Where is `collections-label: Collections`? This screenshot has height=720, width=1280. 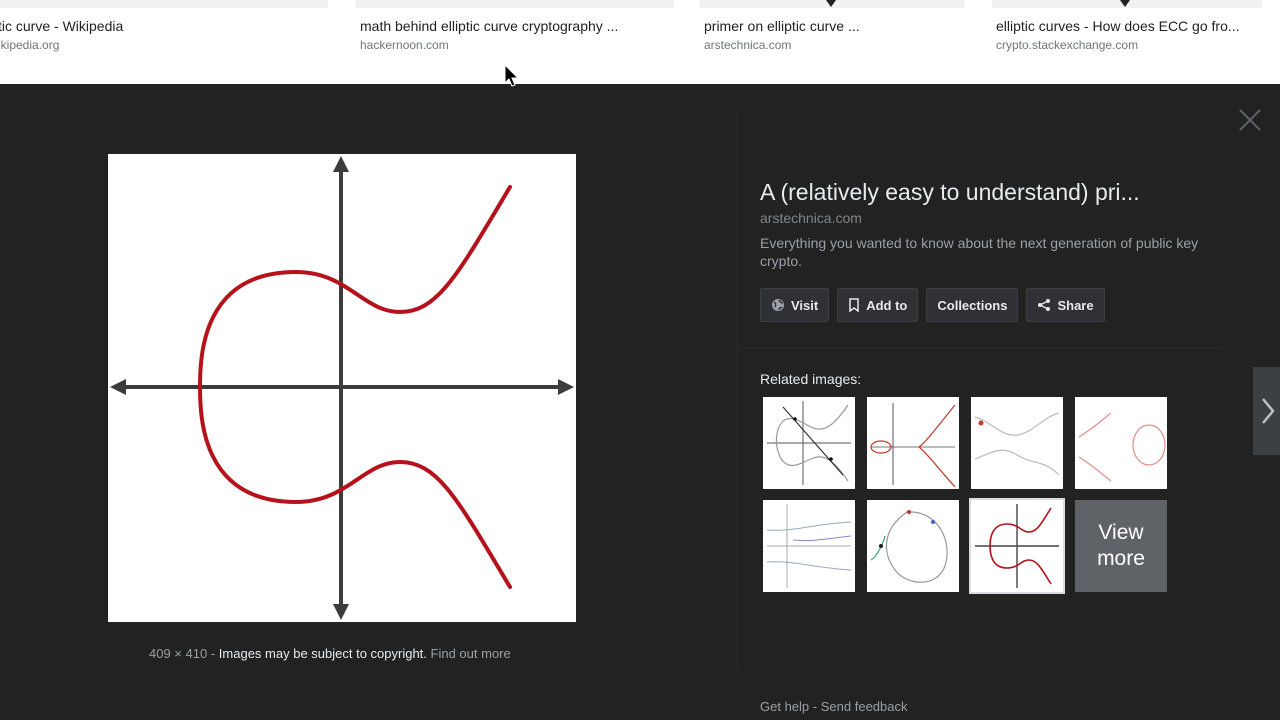
collections-label: Collections is located at coordinates (972, 305).